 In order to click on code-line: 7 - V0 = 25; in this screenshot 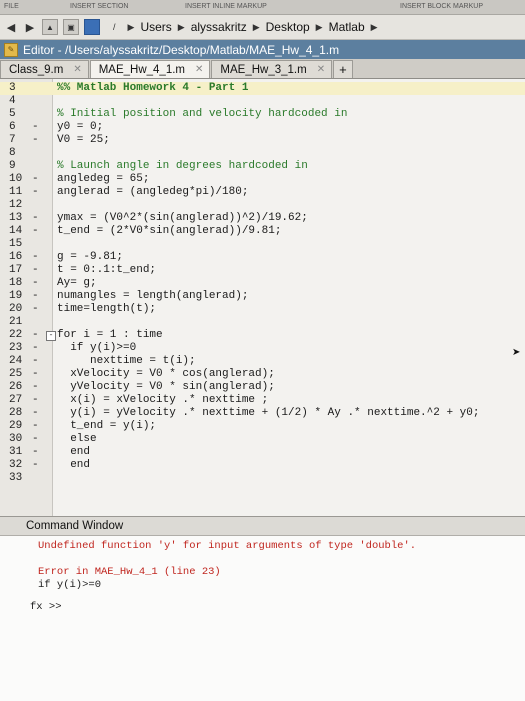, I will do `click(262, 140)`.